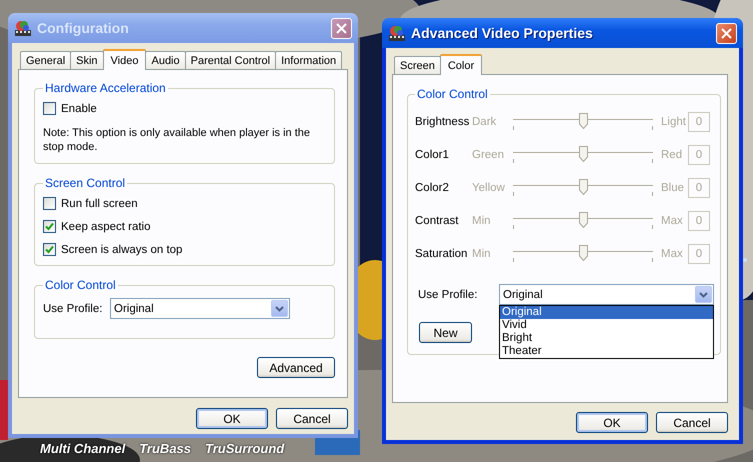 The image size is (753, 462). What do you see at coordinates (105, 88) in the screenshot?
I see `group-title: Hardware Acceleration` at bounding box center [105, 88].